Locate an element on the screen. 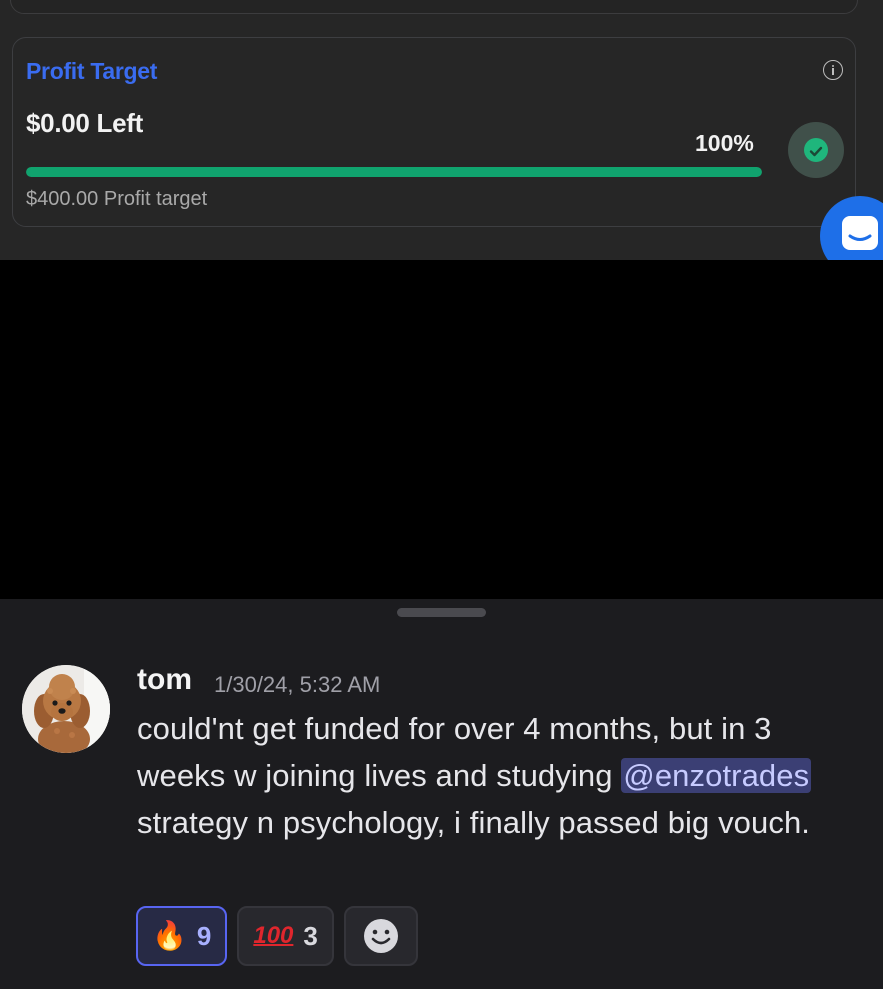 This screenshot has height=989, width=883. reaction-fire: 🔥 9 is located at coordinates (182, 936).